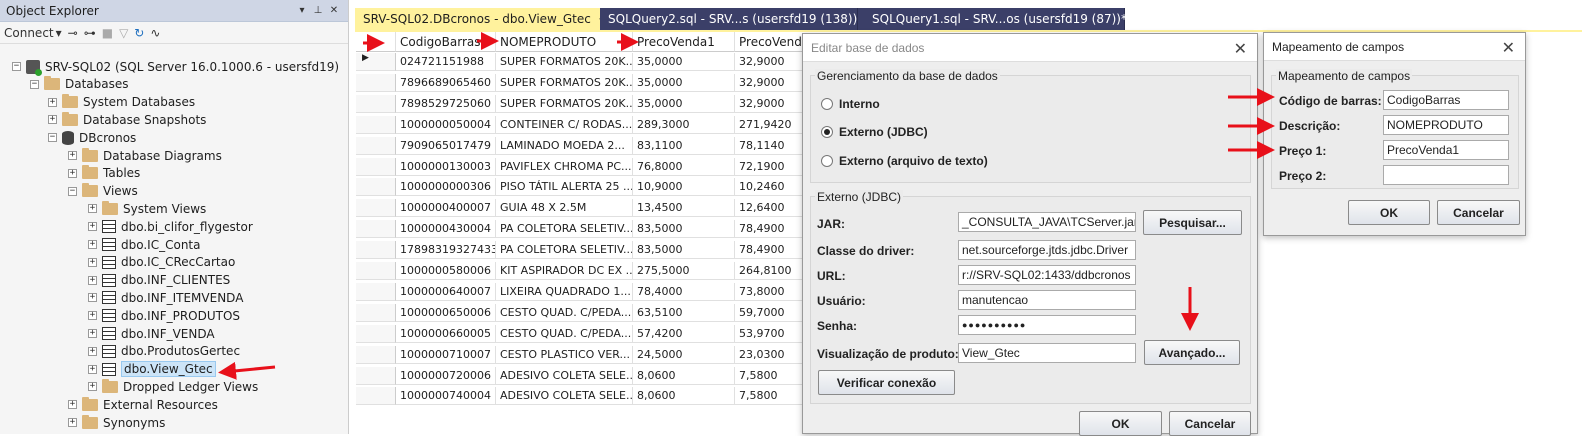 This screenshot has width=1582, height=436. I want to click on codigo-input: CodigoBarras, so click(1446, 100).